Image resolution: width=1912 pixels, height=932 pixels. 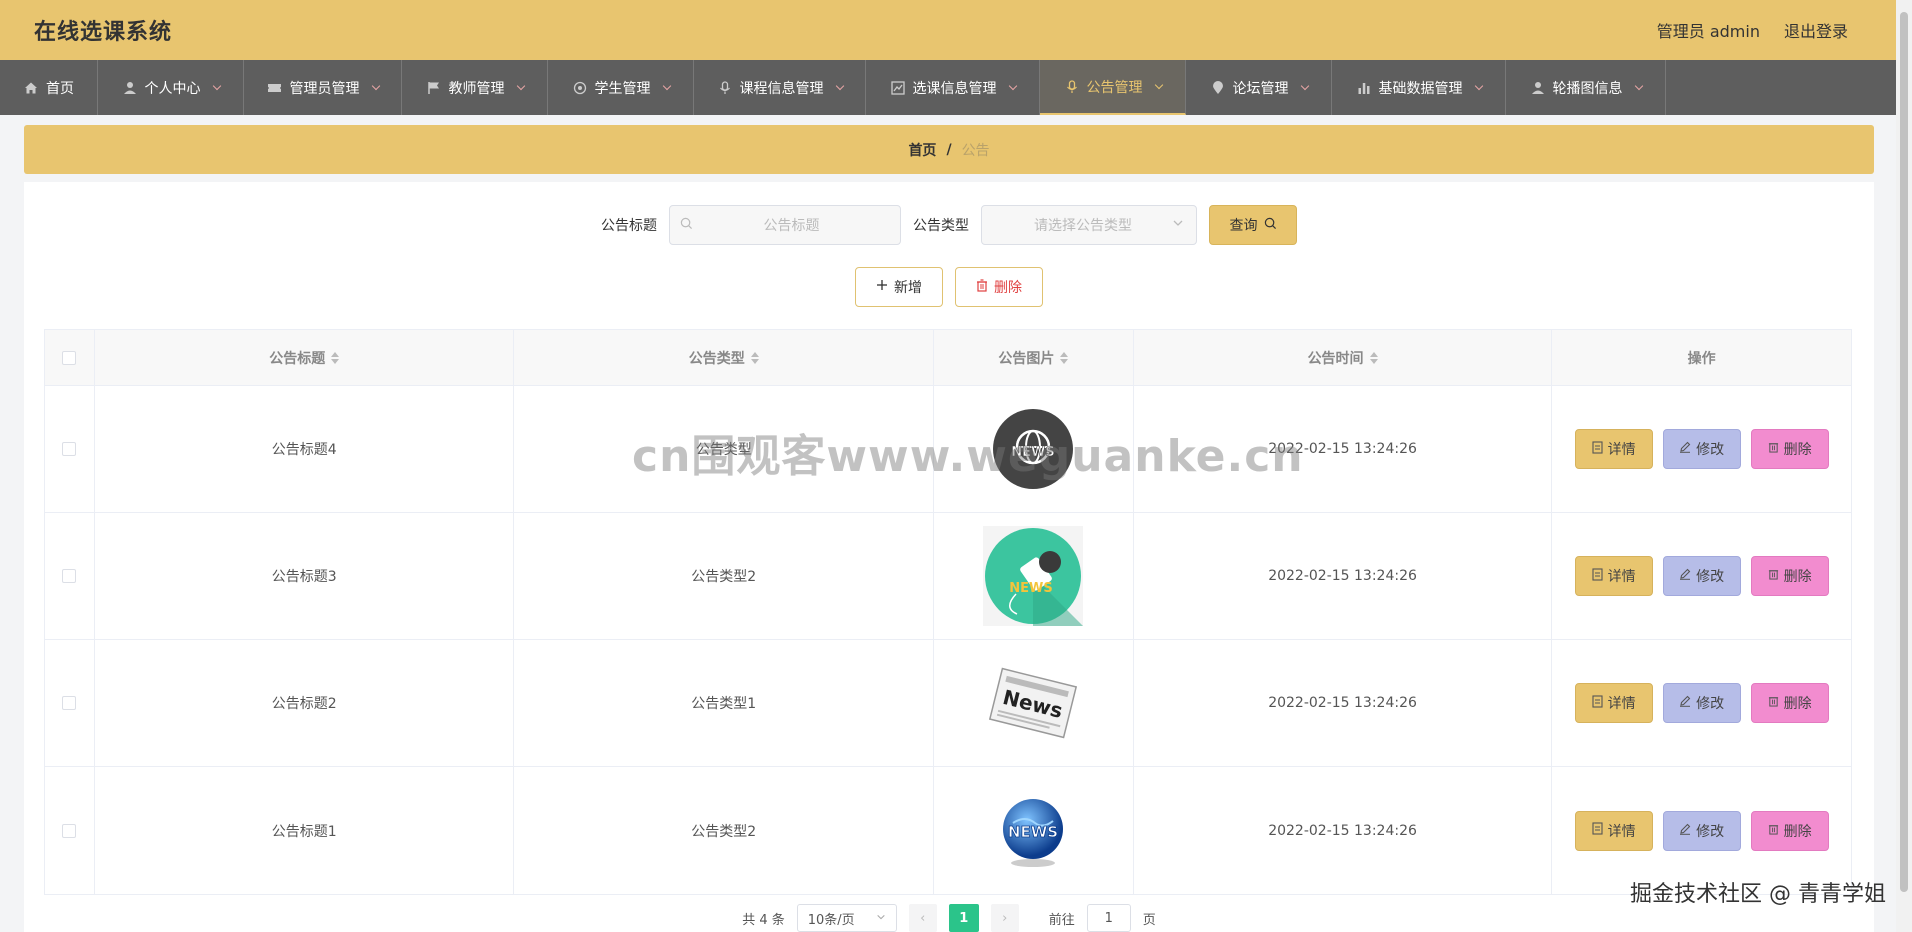 I want to click on nav-item-1: 个人中心, so click(x=171, y=87).